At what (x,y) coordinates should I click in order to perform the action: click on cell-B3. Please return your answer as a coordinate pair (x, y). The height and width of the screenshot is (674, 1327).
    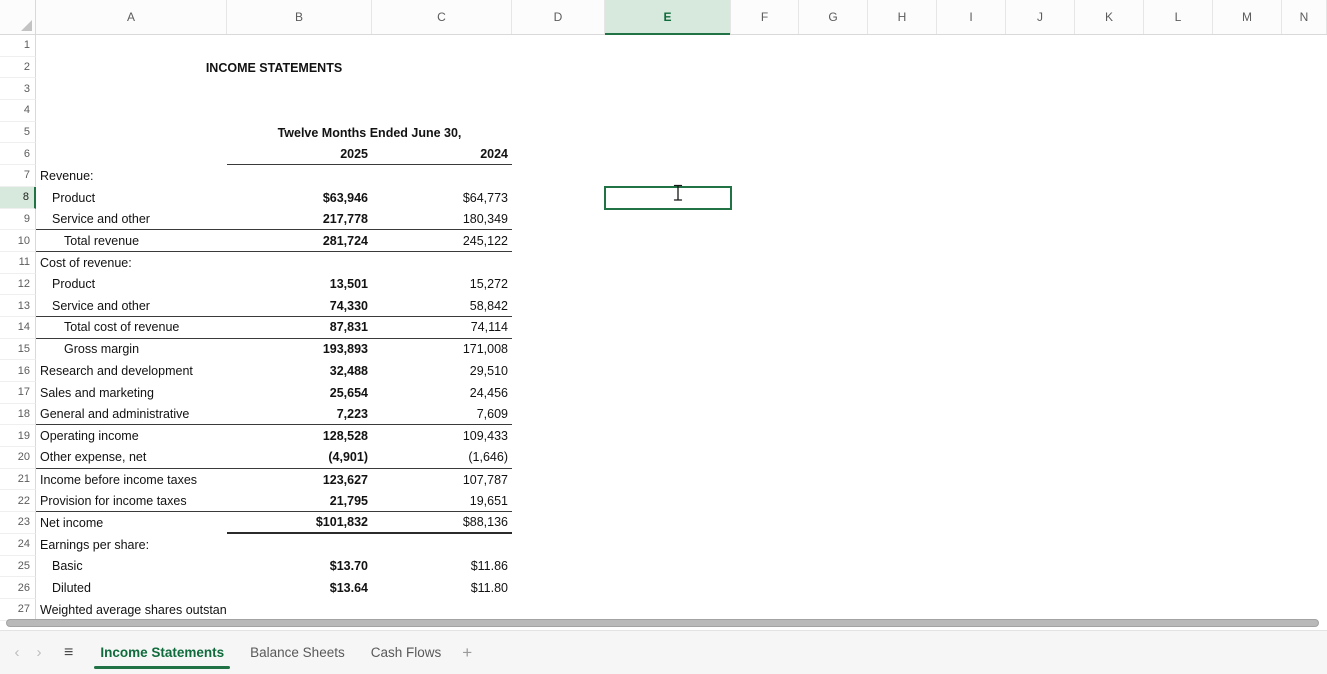
    Looking at the image, I should click on (299, 89).